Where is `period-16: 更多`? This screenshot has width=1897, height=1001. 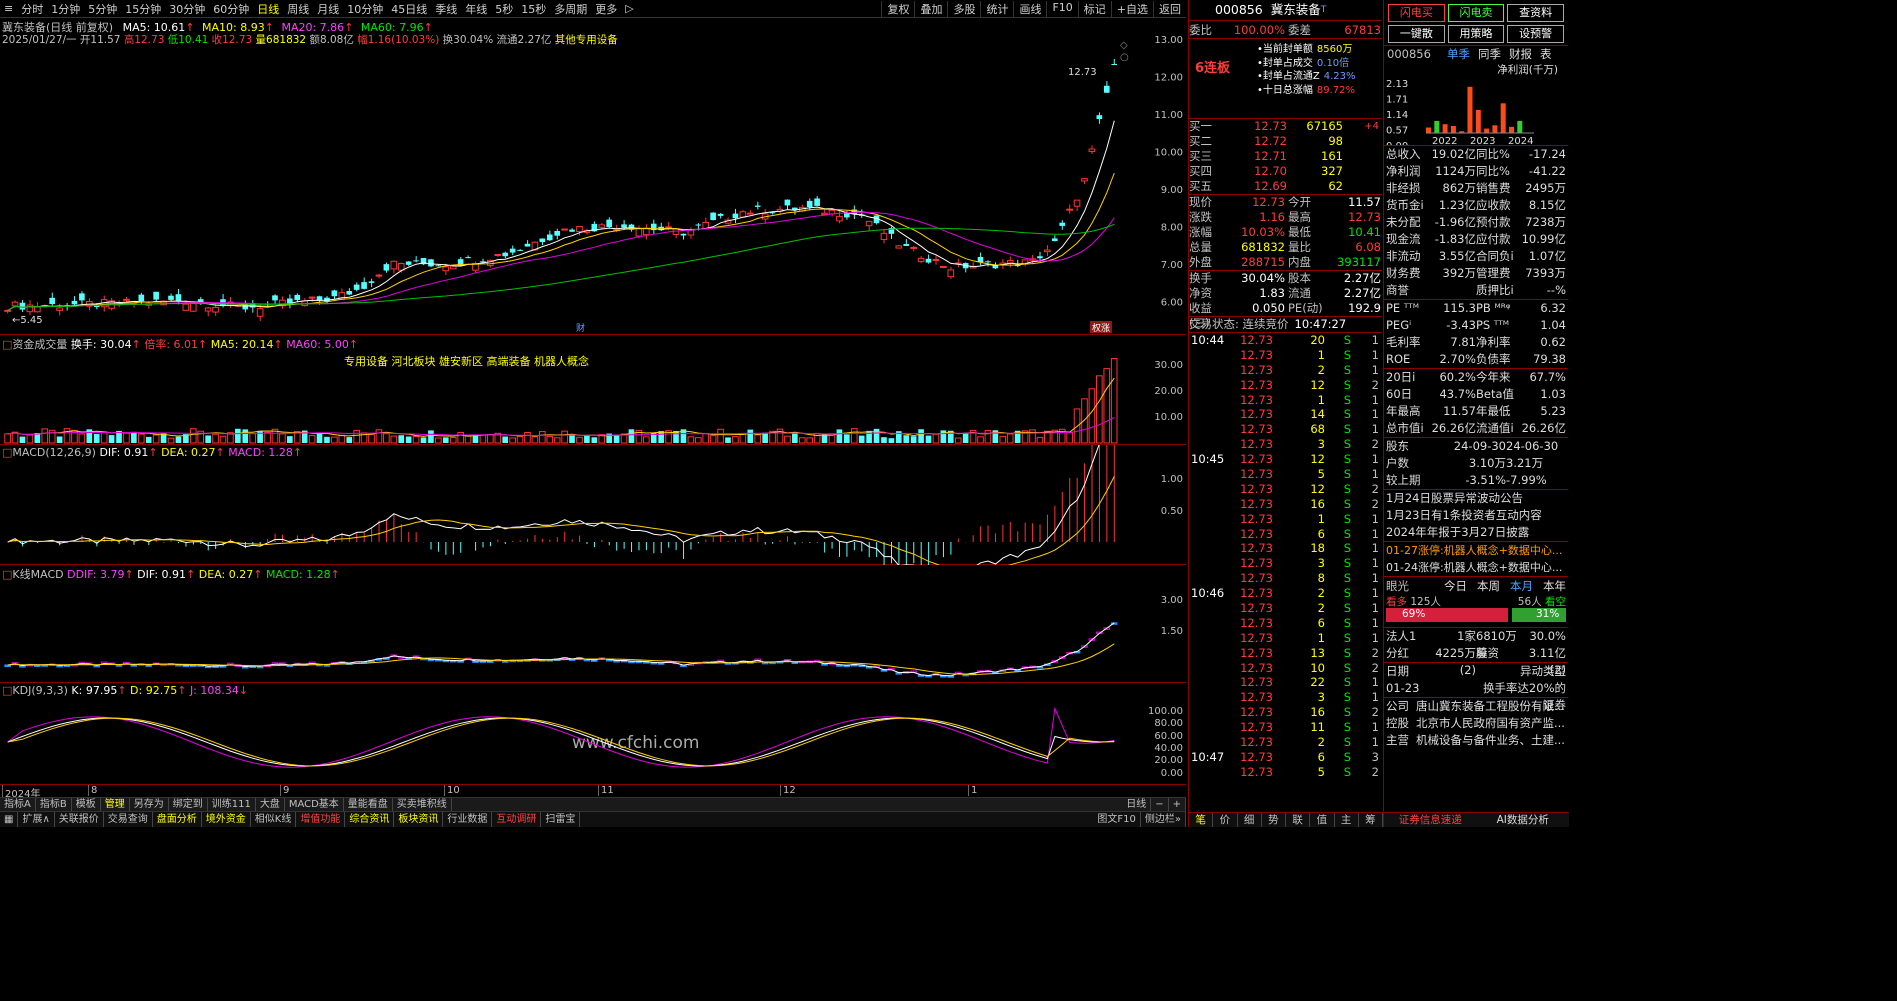
period-16: 更多 is located at coordinates (606, 9).